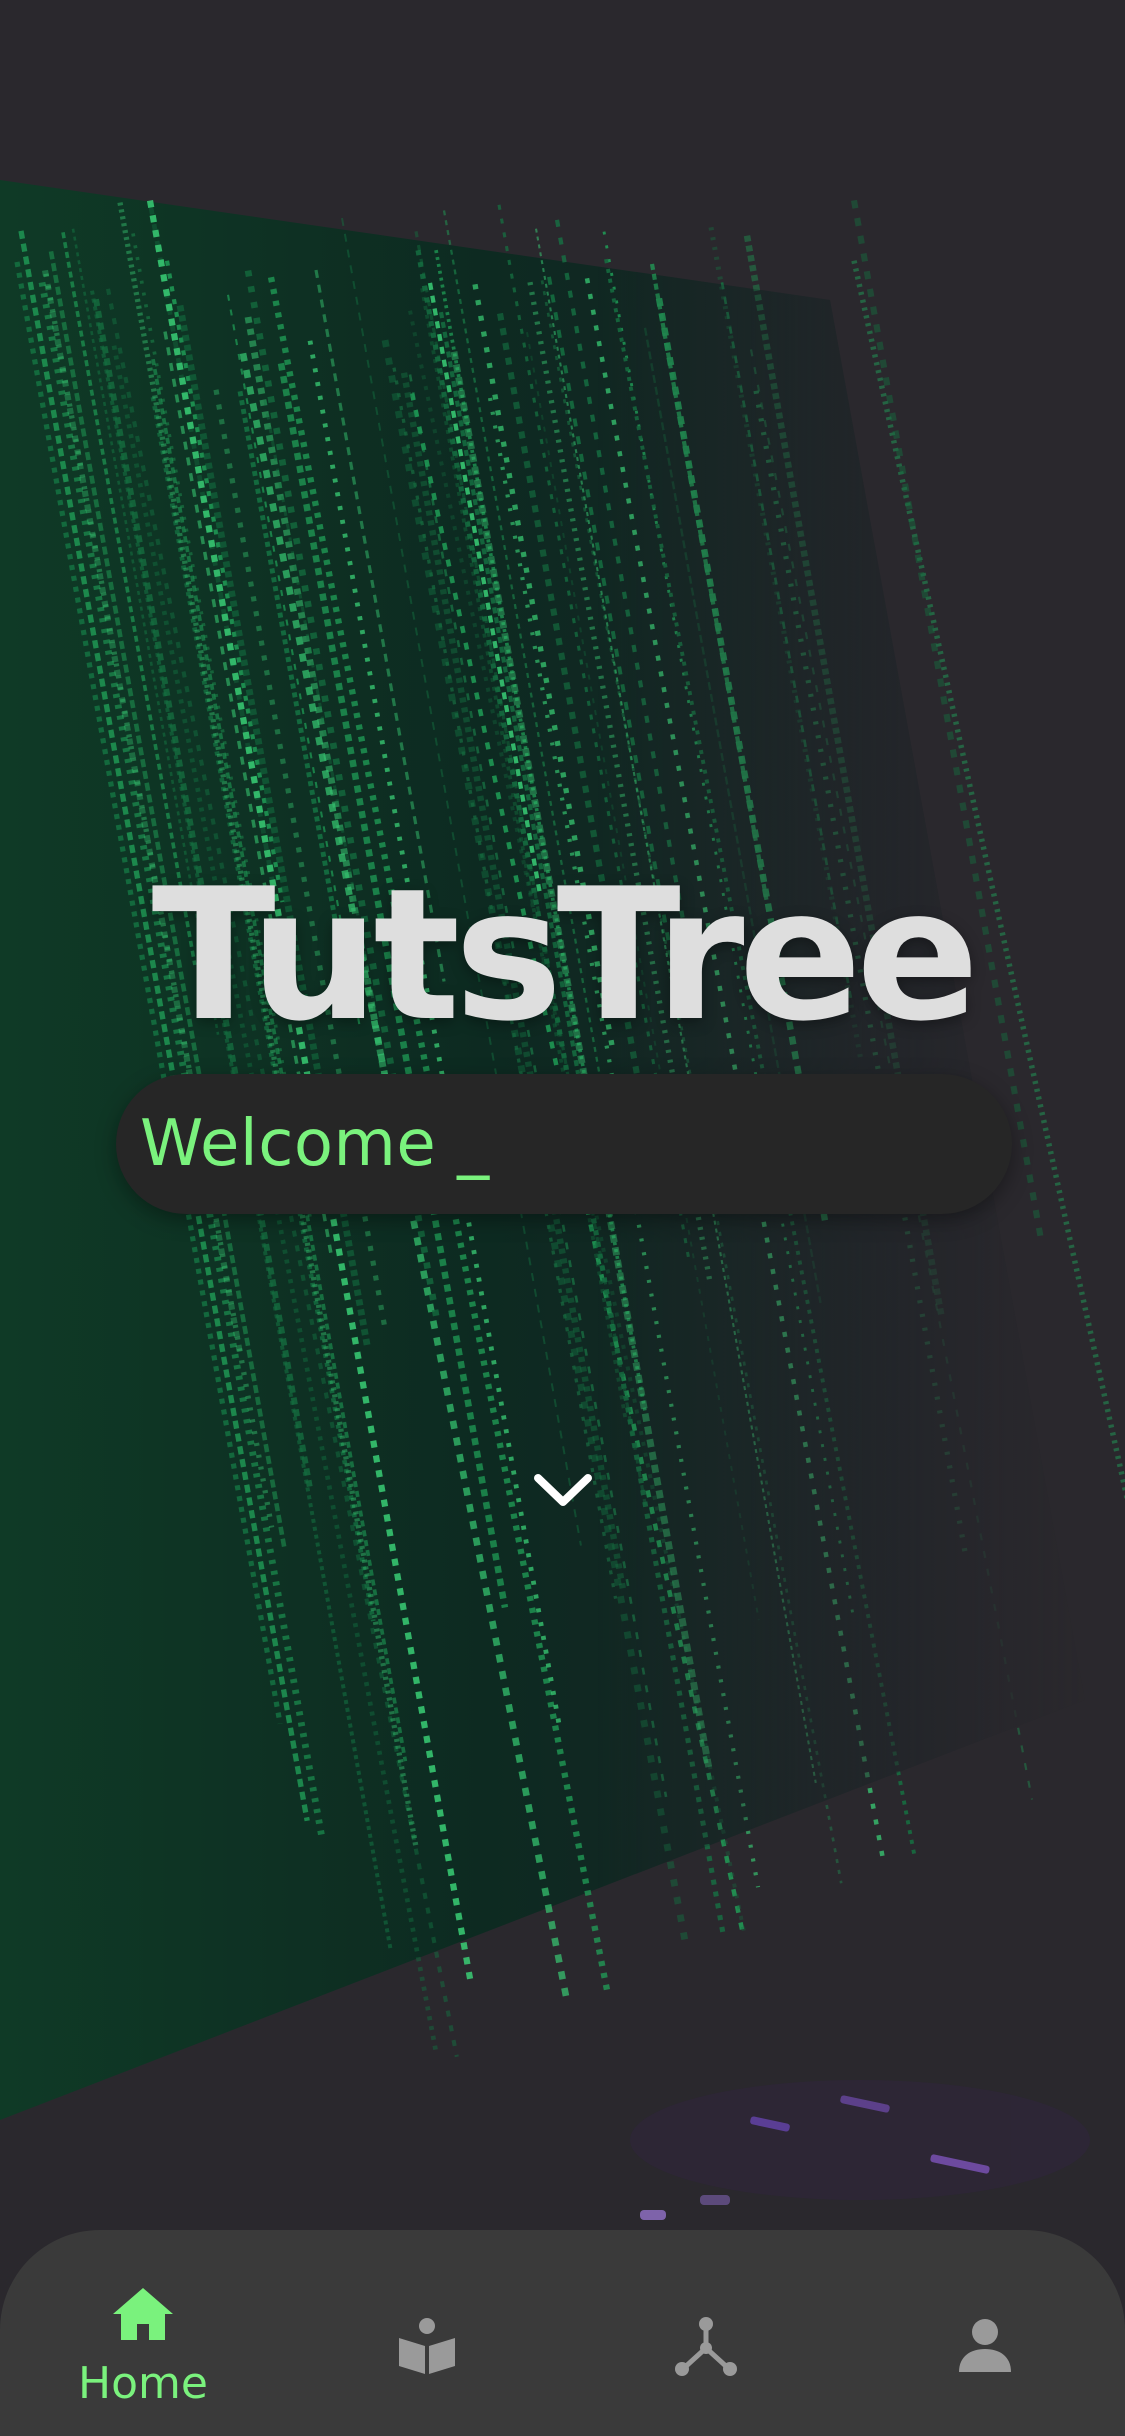  Describe the element at coordinates (985, 2346) in the screenshot. I see `user-icon` at that location.